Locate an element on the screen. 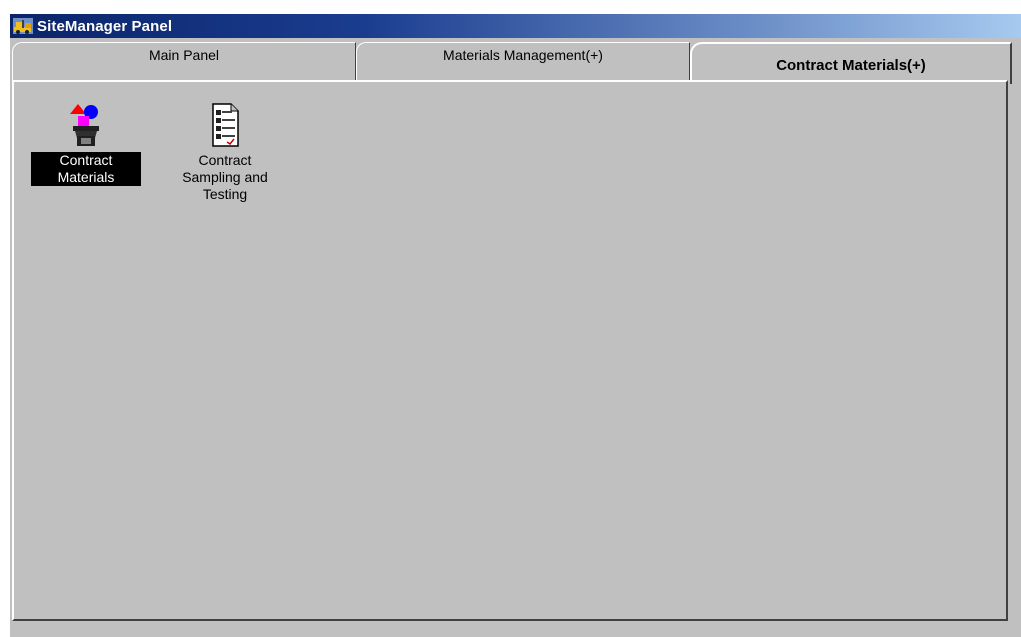 This screenshot has width=1021, height=637. tab-main-panel: Main Panel is located at coordinates (184, 61).